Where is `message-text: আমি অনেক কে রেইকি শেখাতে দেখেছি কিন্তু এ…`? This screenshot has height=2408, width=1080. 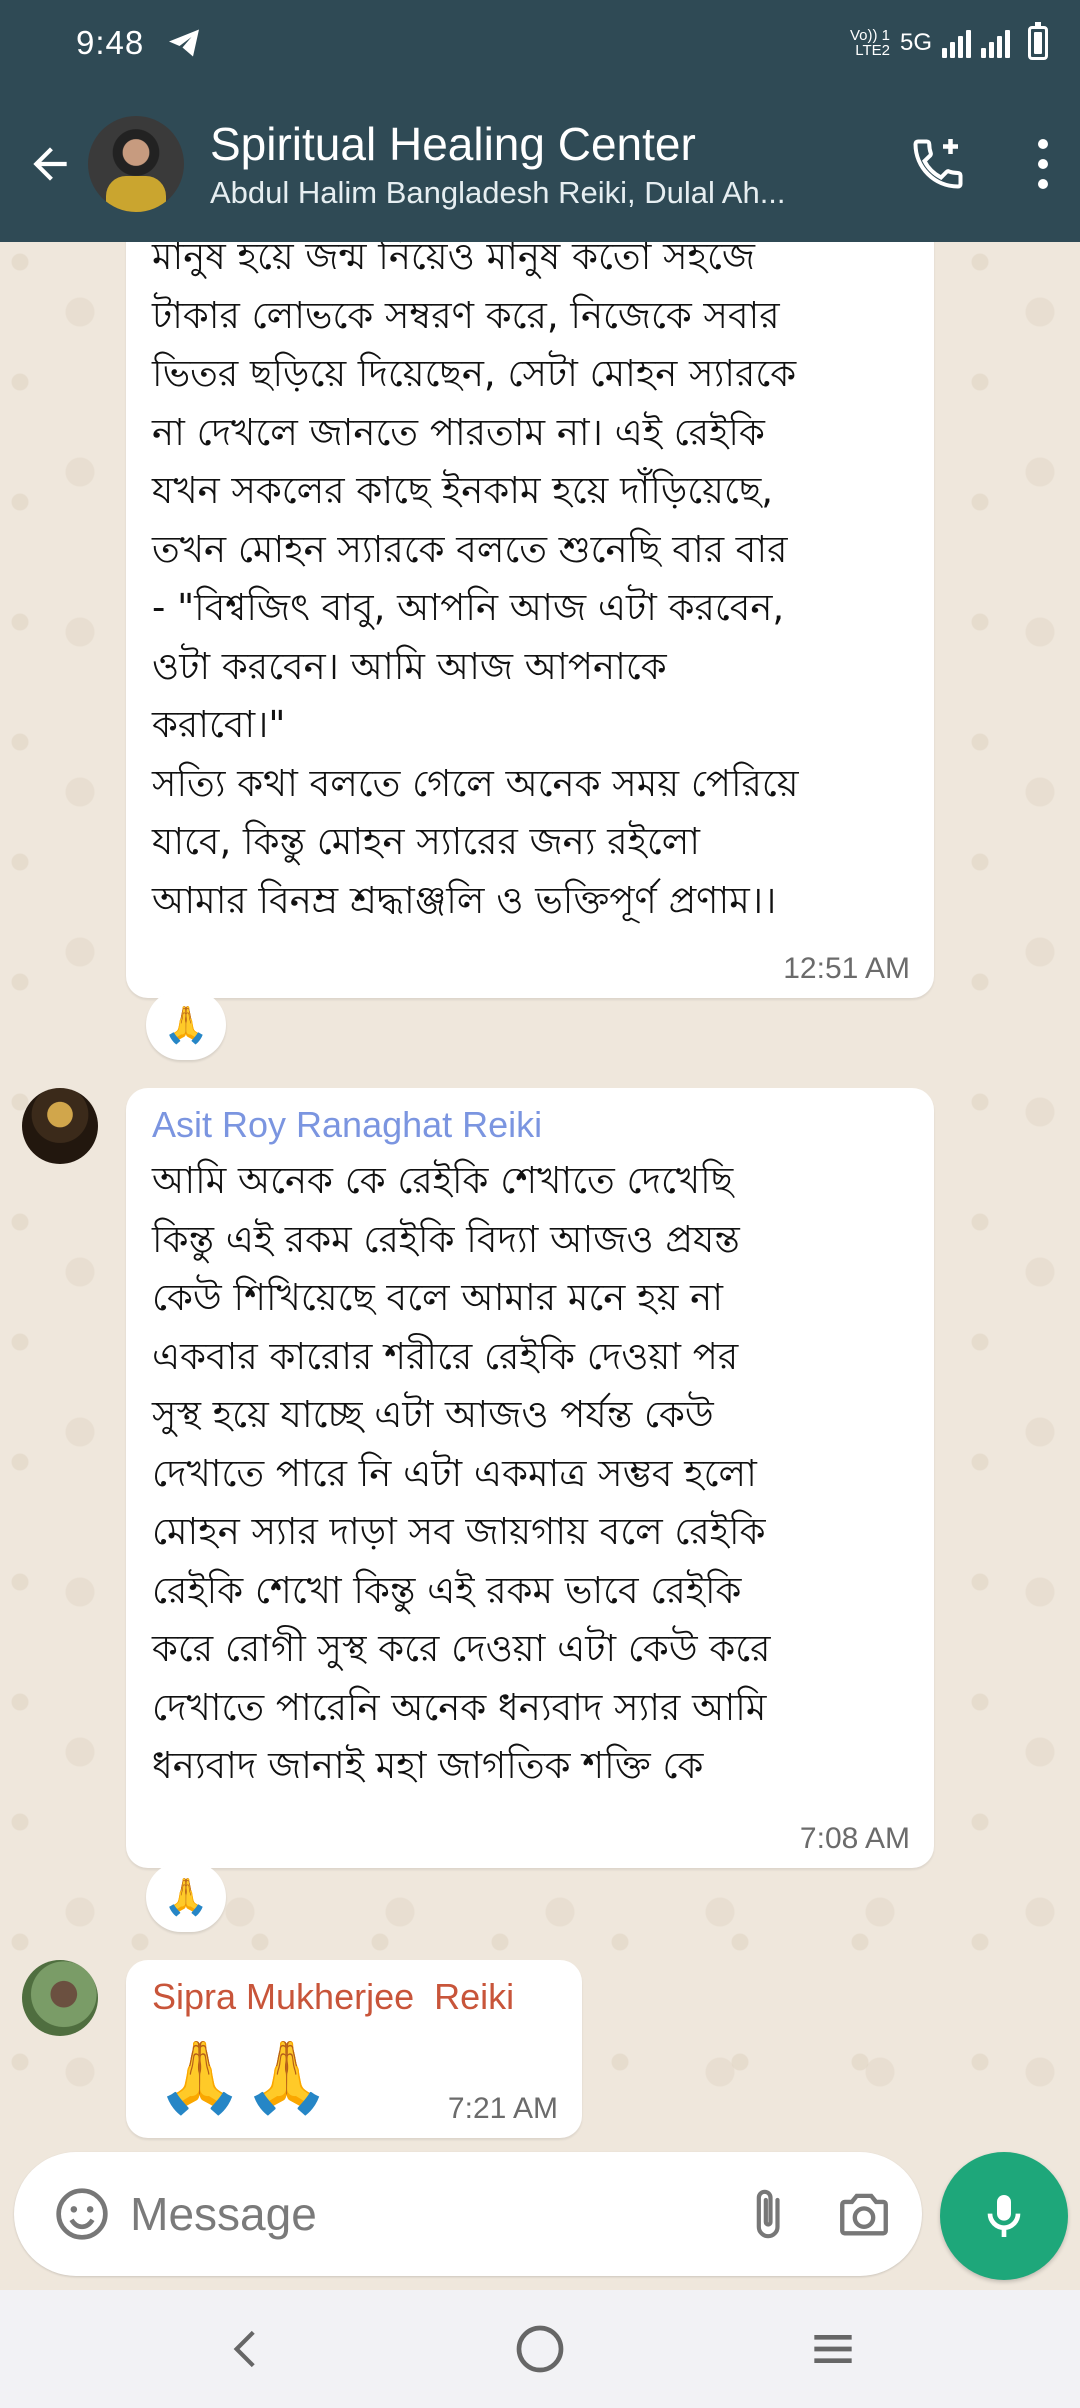 message-text: আমি অনেক কে রেইকি শেখাতে দেখেছি কিন্তু এ… is located at coordinates (461, 1473).